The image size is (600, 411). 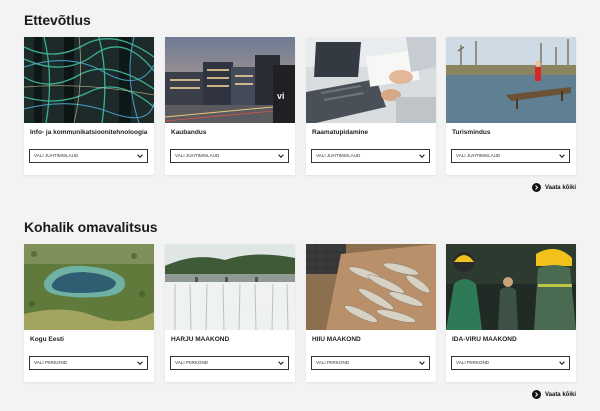 I want to click on card-harju-maakond: HARJU MAAKOND VALI PIIRKOND, so click(x=230, y=313).